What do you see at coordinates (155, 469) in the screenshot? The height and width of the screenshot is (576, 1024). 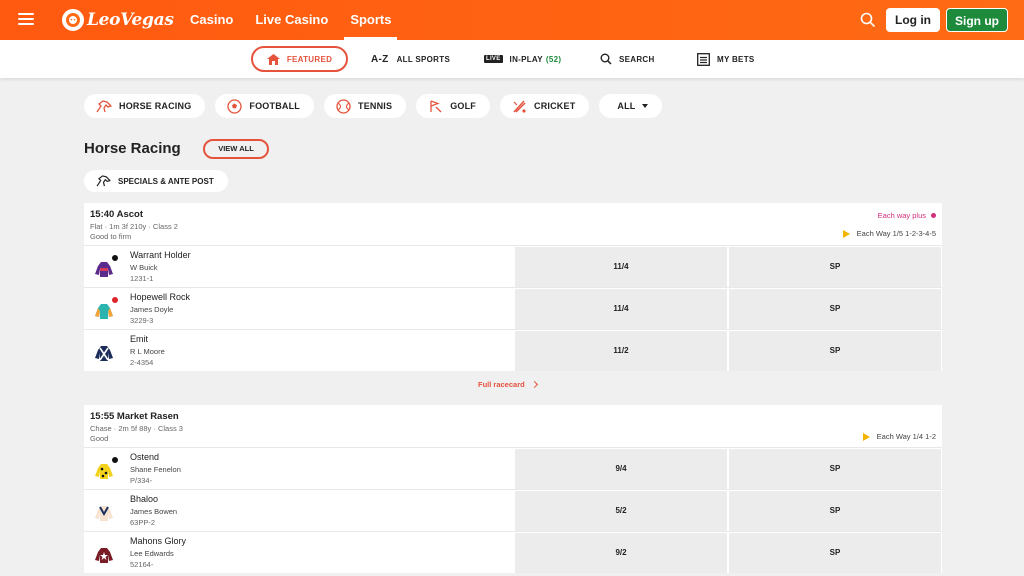 I see `runner-jockey: Shane Fenelon` at bounding box center [155, 469].